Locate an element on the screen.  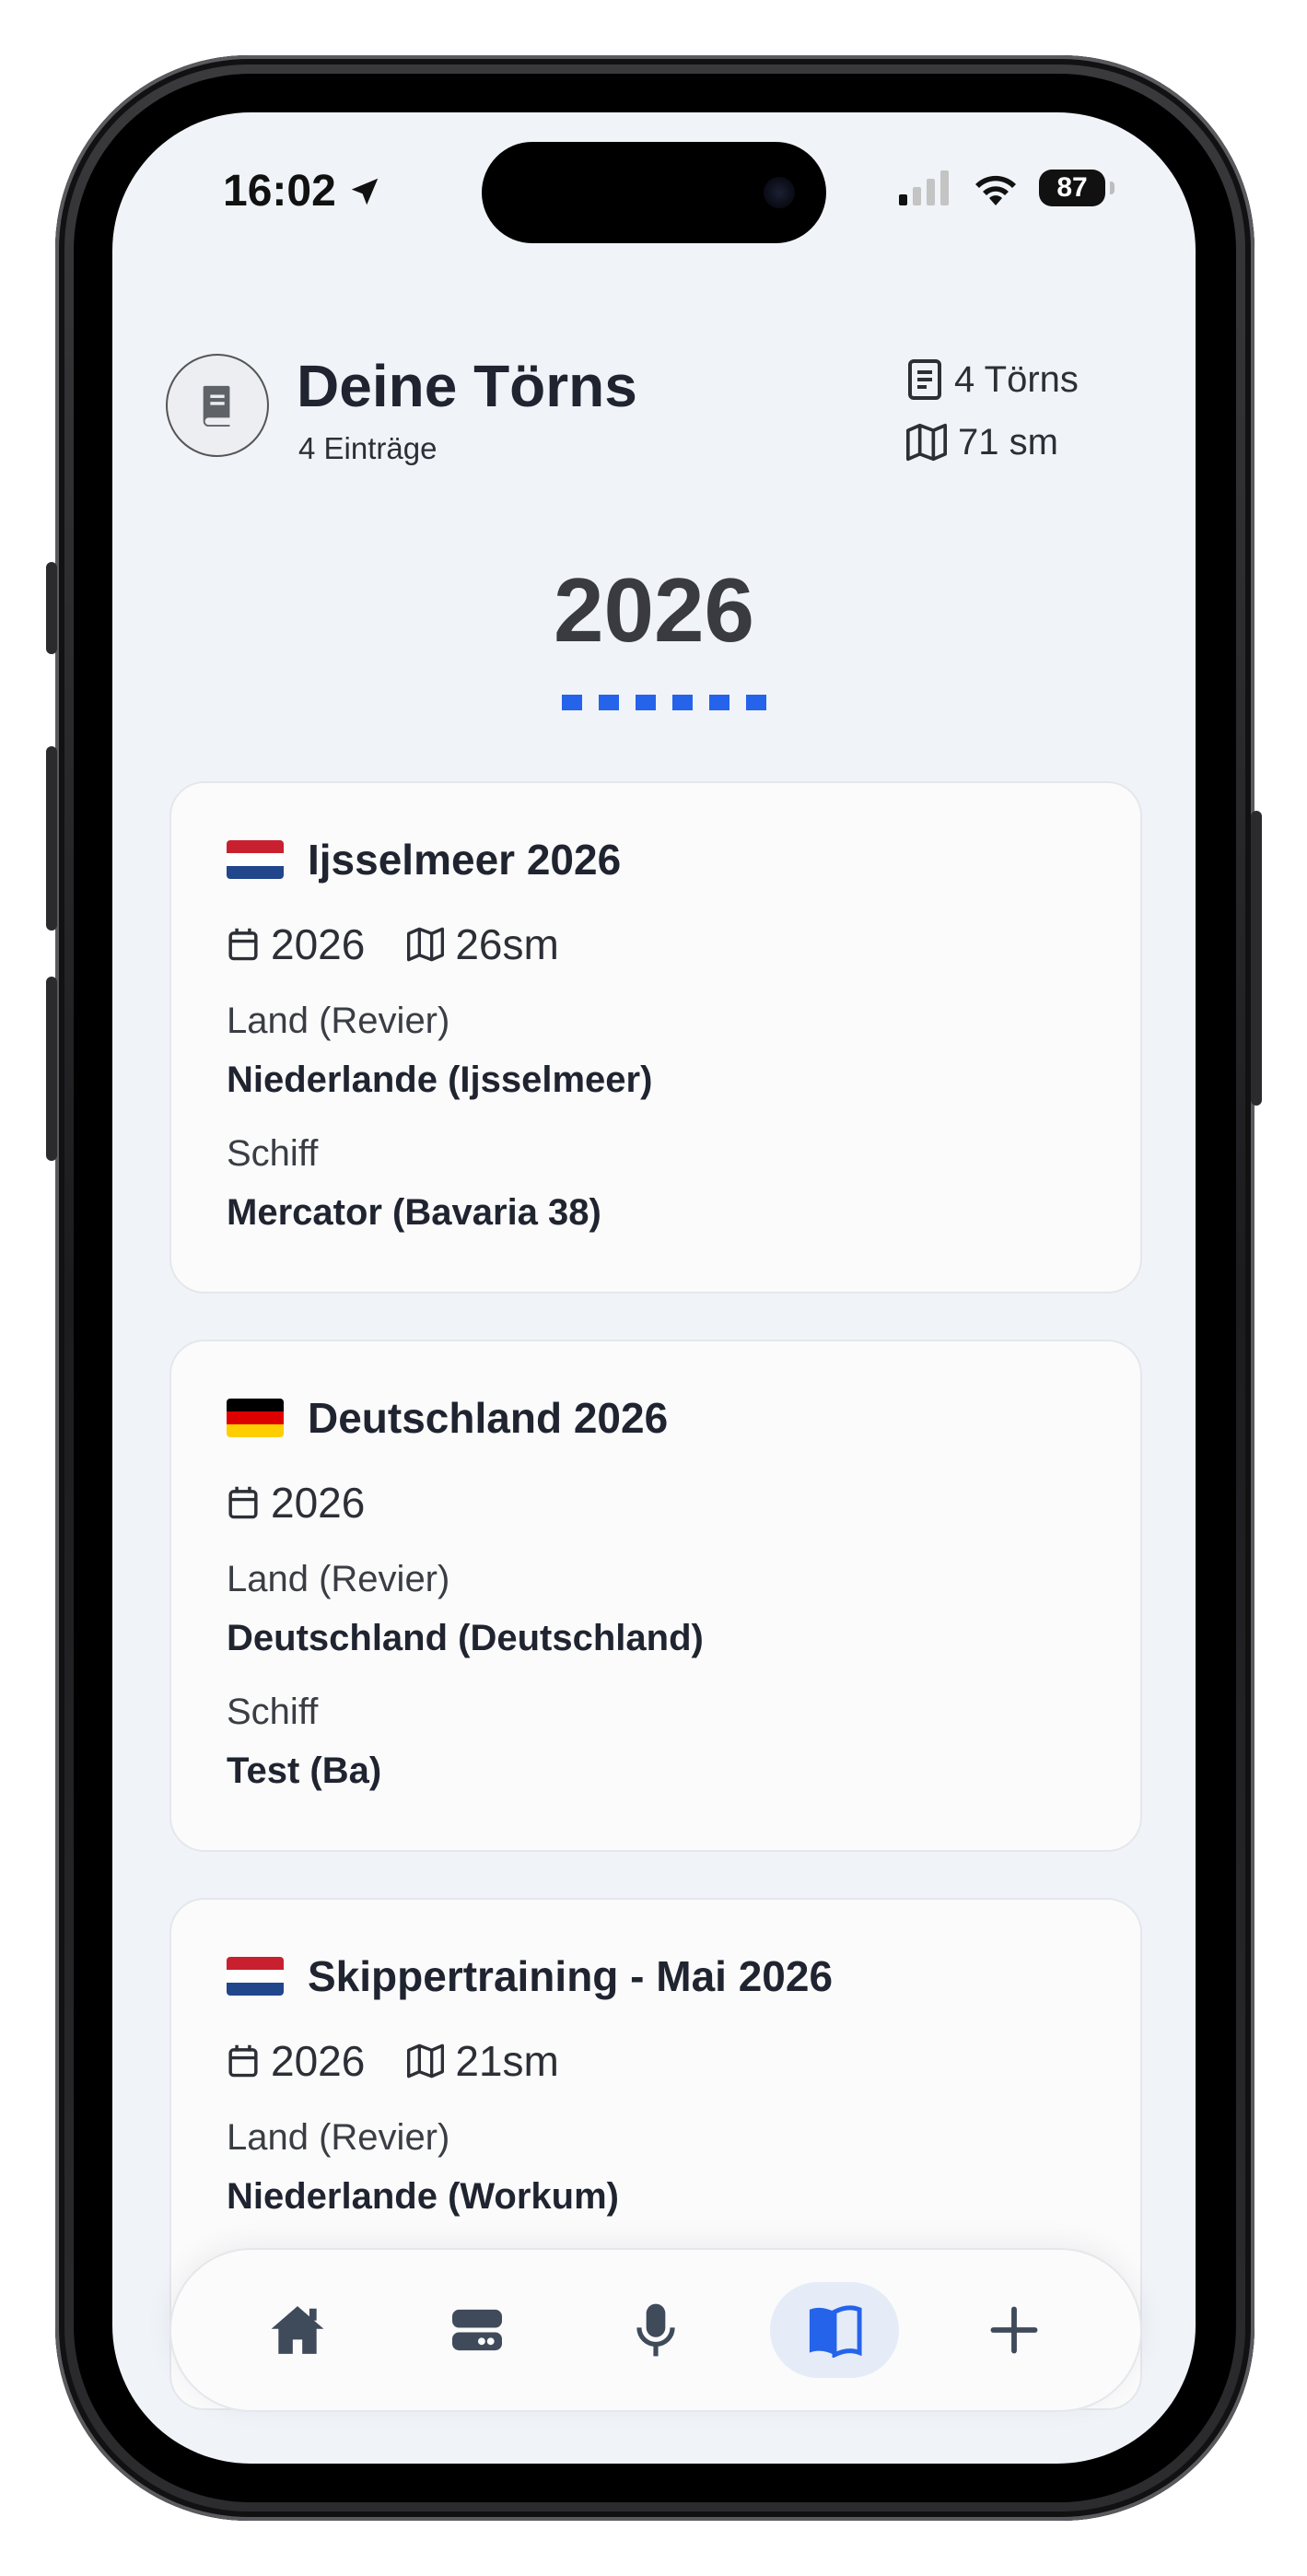
header-stats: 4 Törns 71 sm is located at coordinates (993, 411).